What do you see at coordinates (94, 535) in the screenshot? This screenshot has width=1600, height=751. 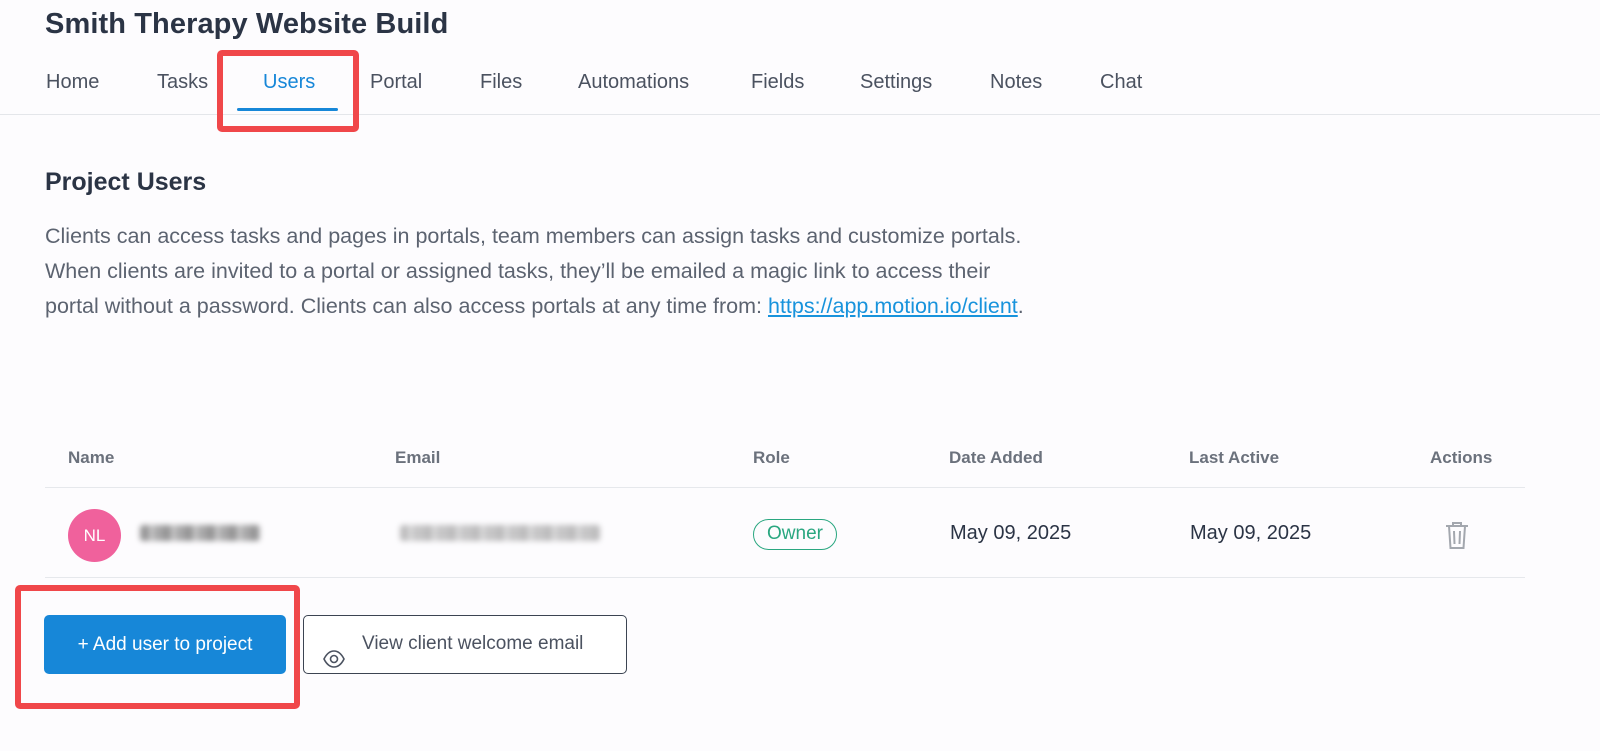 I see `avatar: NL` at bounding box center [94, 535].